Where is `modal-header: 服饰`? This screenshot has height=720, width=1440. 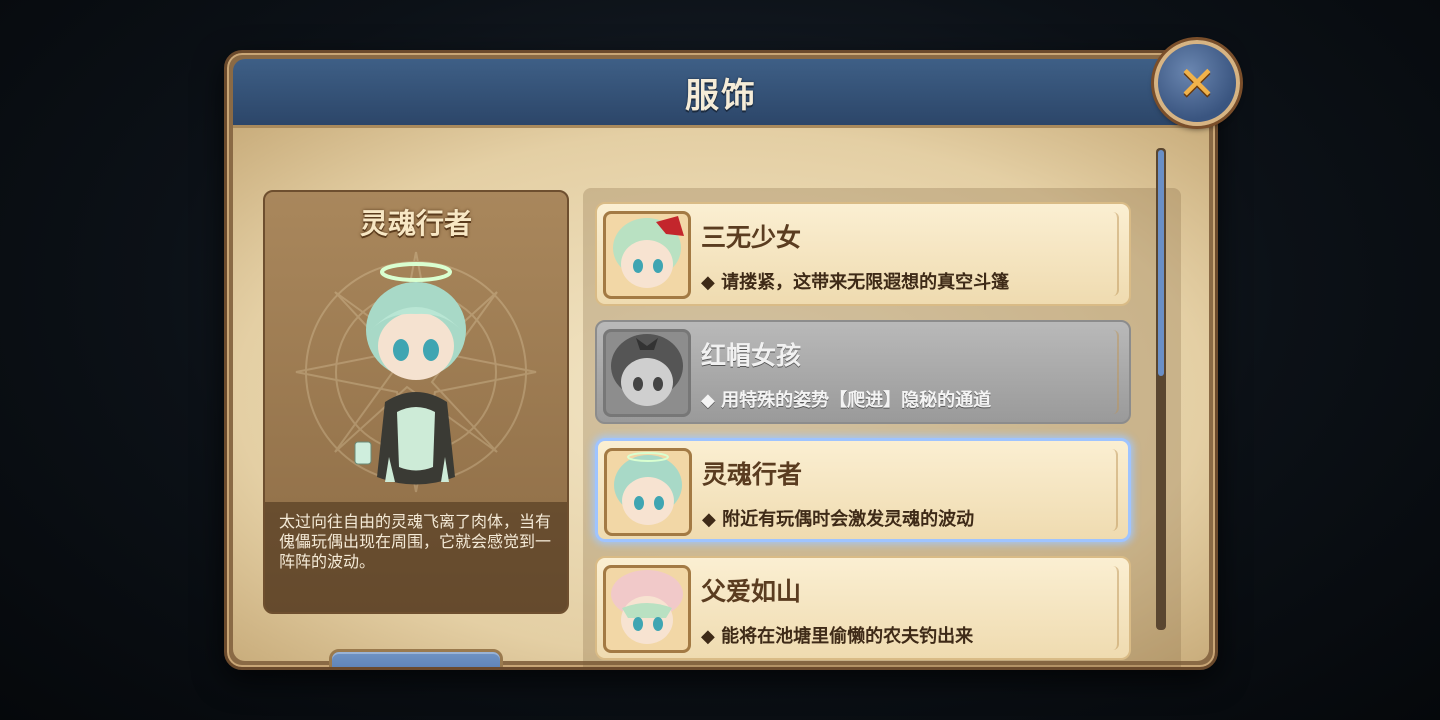
modal-header: 服饰 is located at coordinates (721, 93).